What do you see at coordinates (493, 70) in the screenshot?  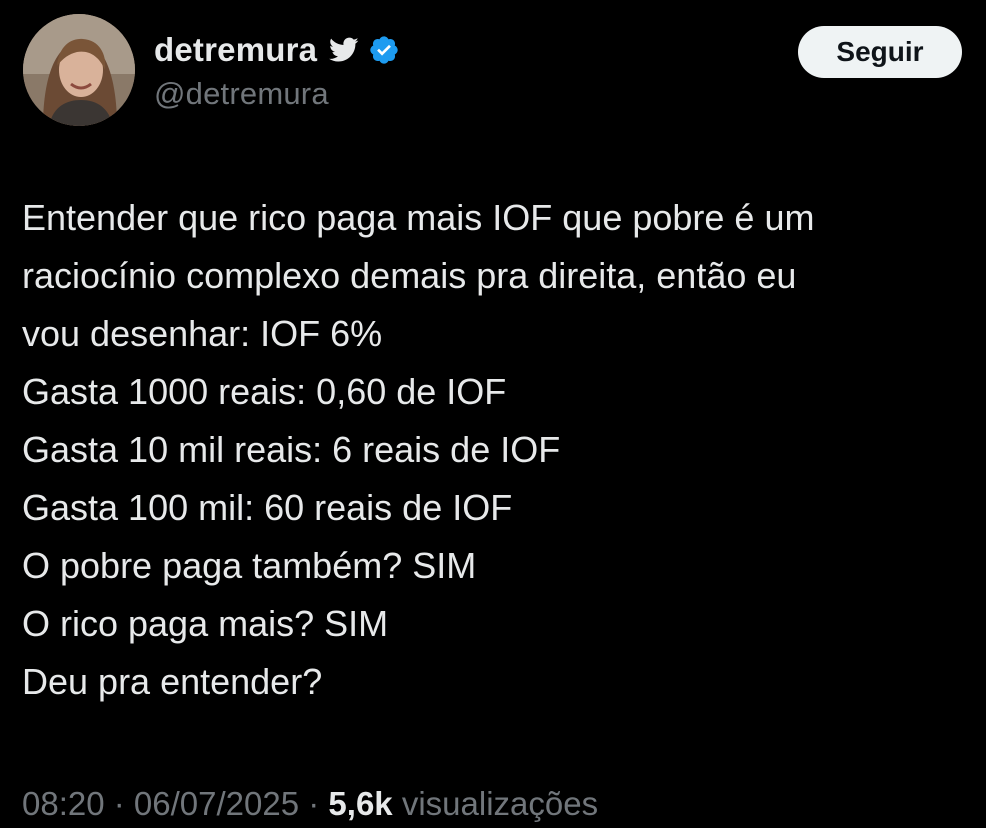 I see `tweet-header: detremura @detremura Seguir` at bounding box center [493, 70].